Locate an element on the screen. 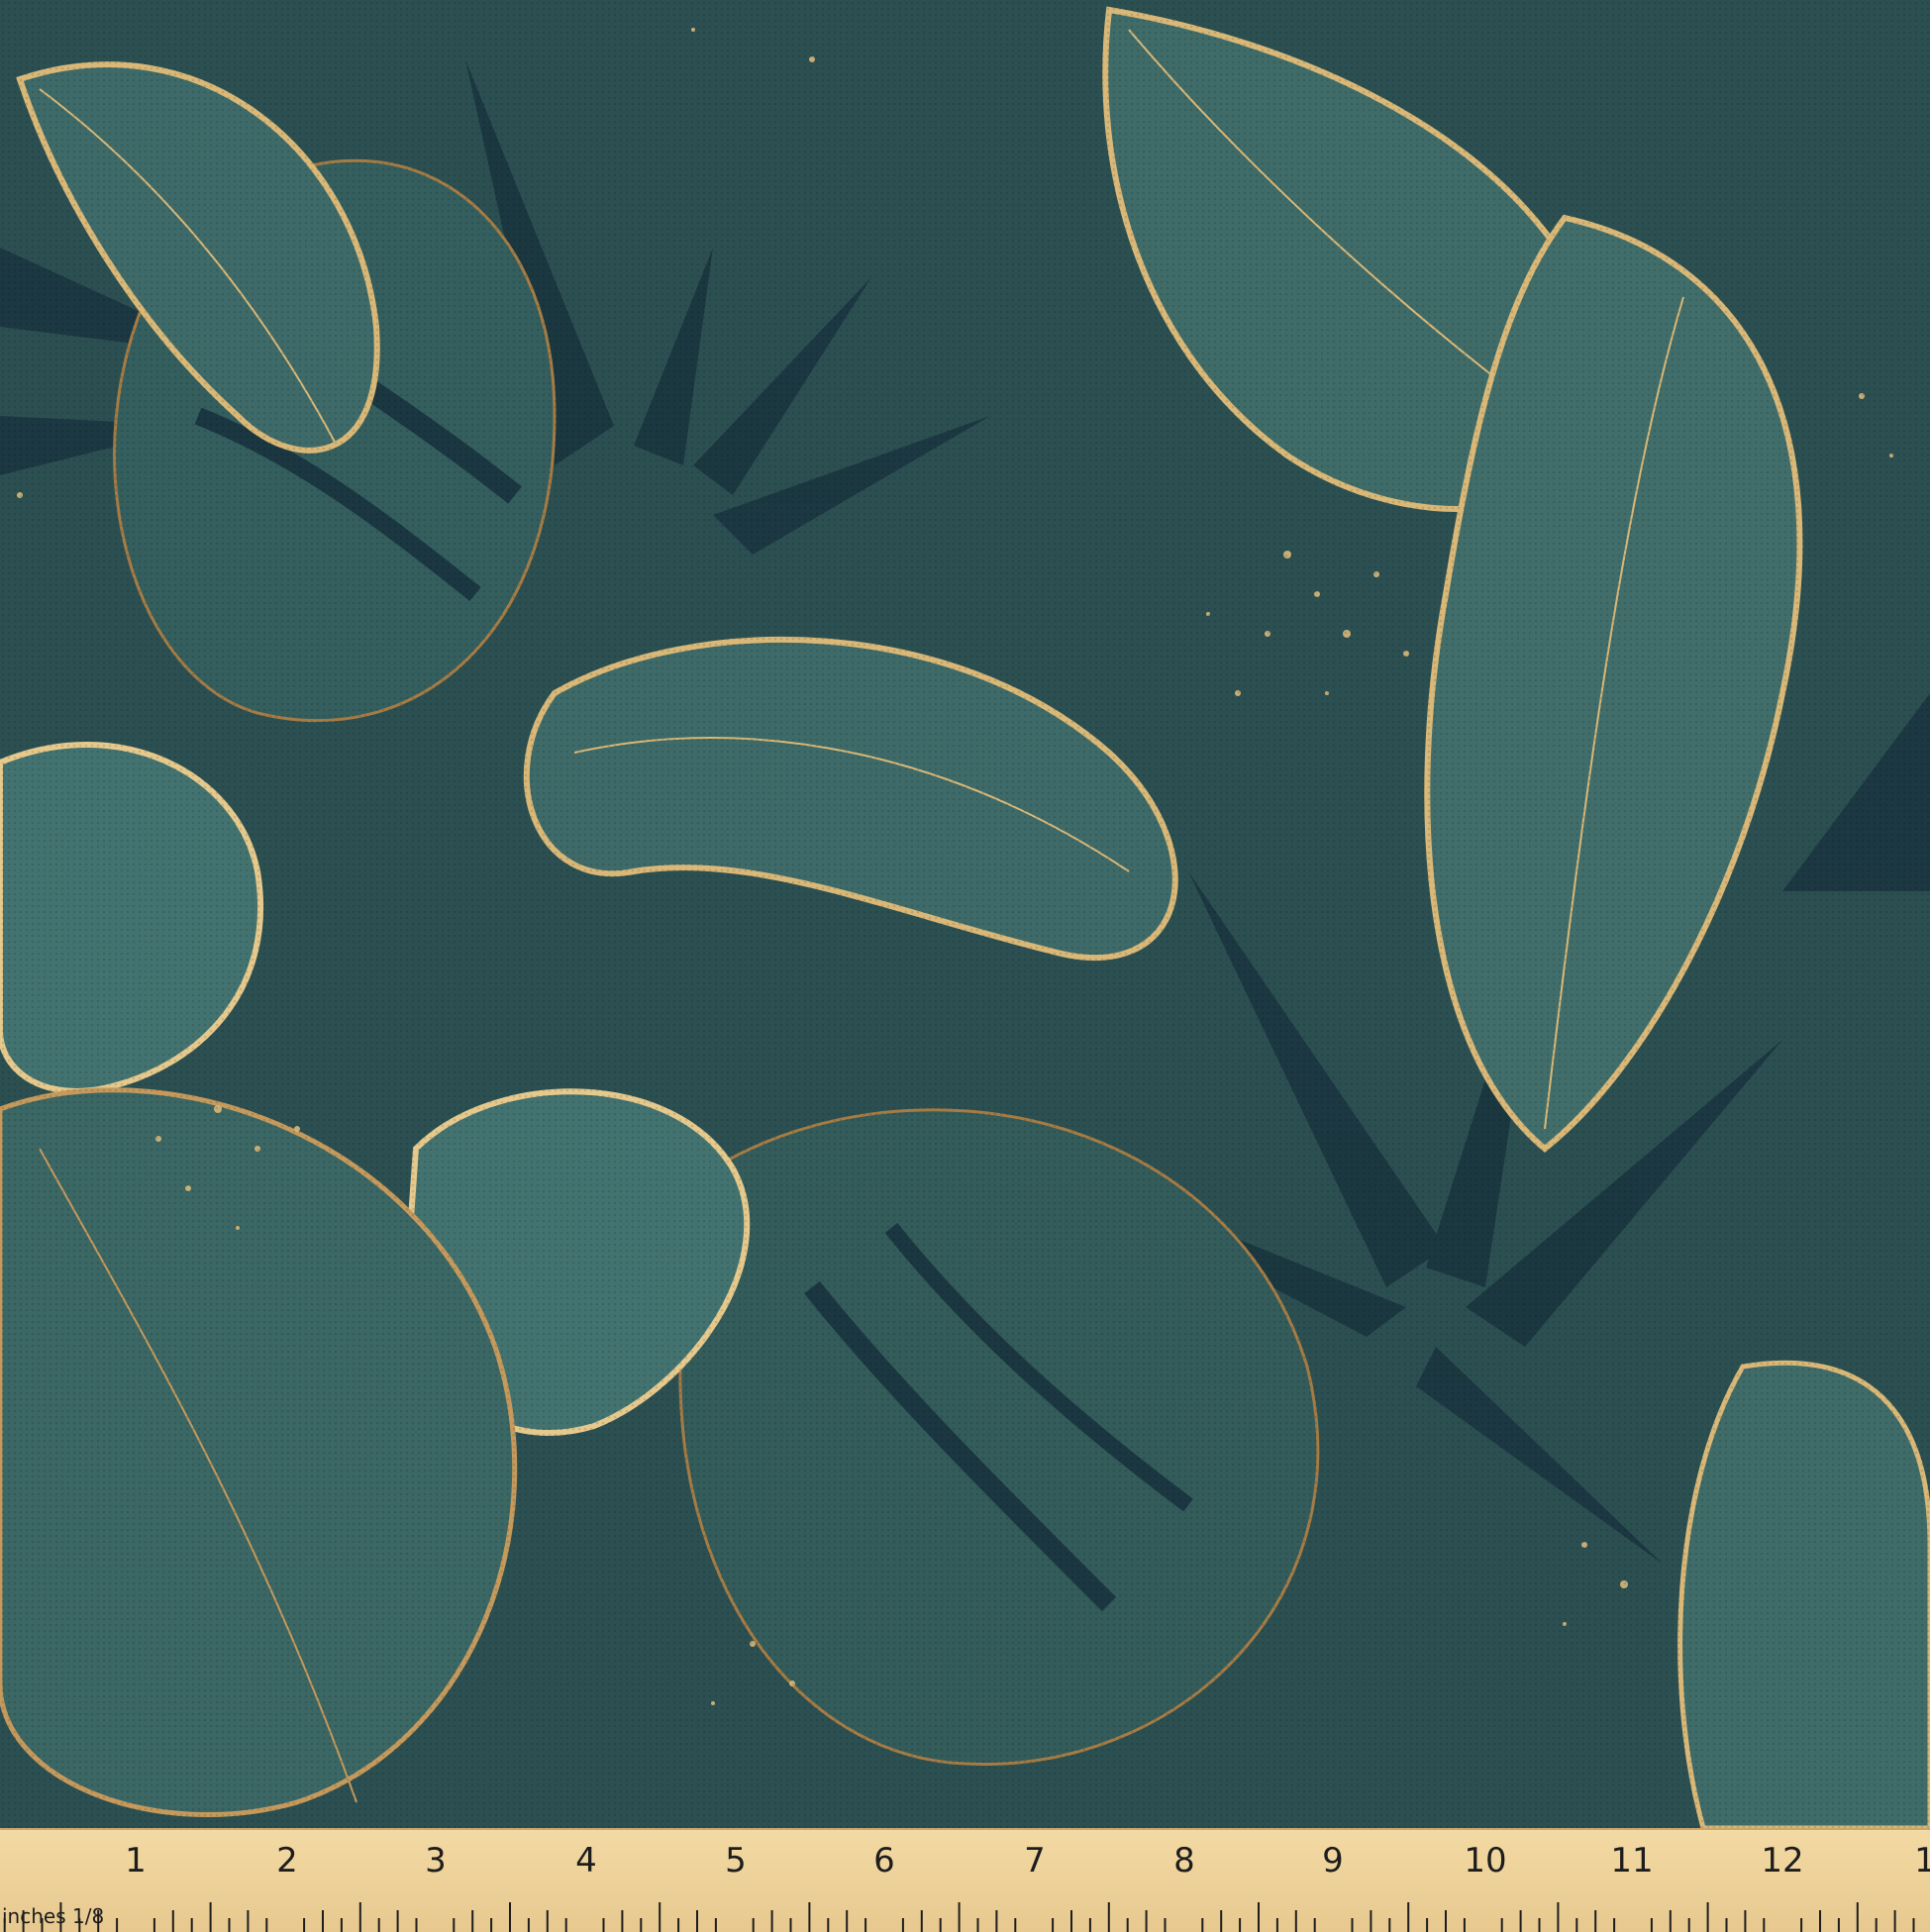 This screenshot has width=1930, height=1932. ruler-number: 5 is located at coordinates (736, 1861).